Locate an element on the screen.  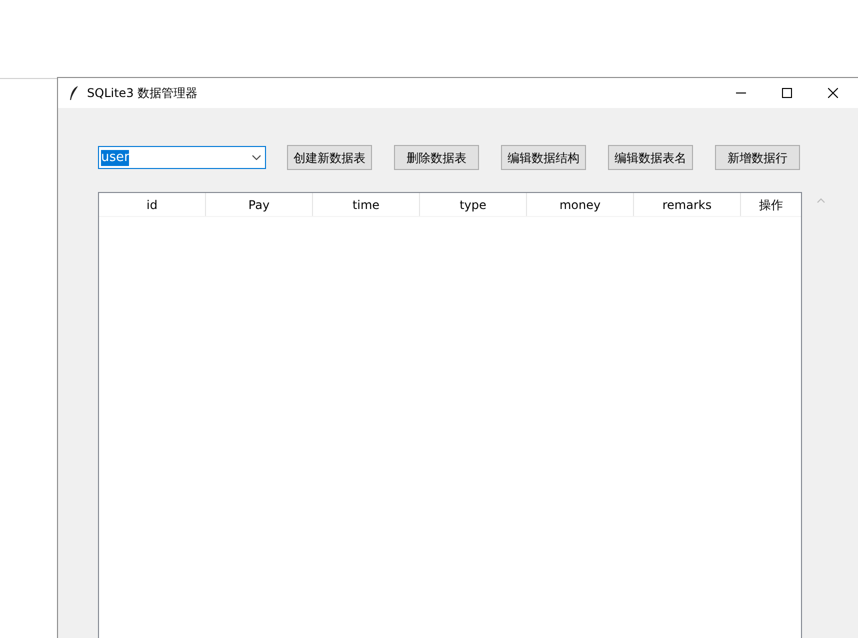
column-header: Pay is located at coordinates (259, 204).